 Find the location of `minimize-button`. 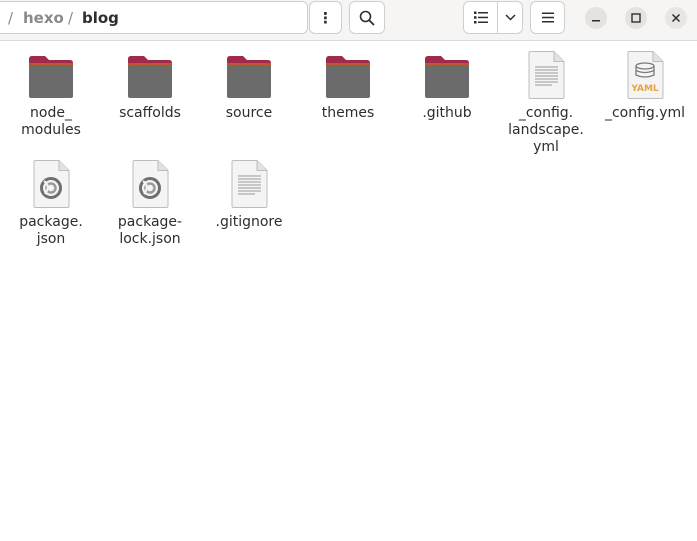

minimize-button is located at coordinates (596, 18).